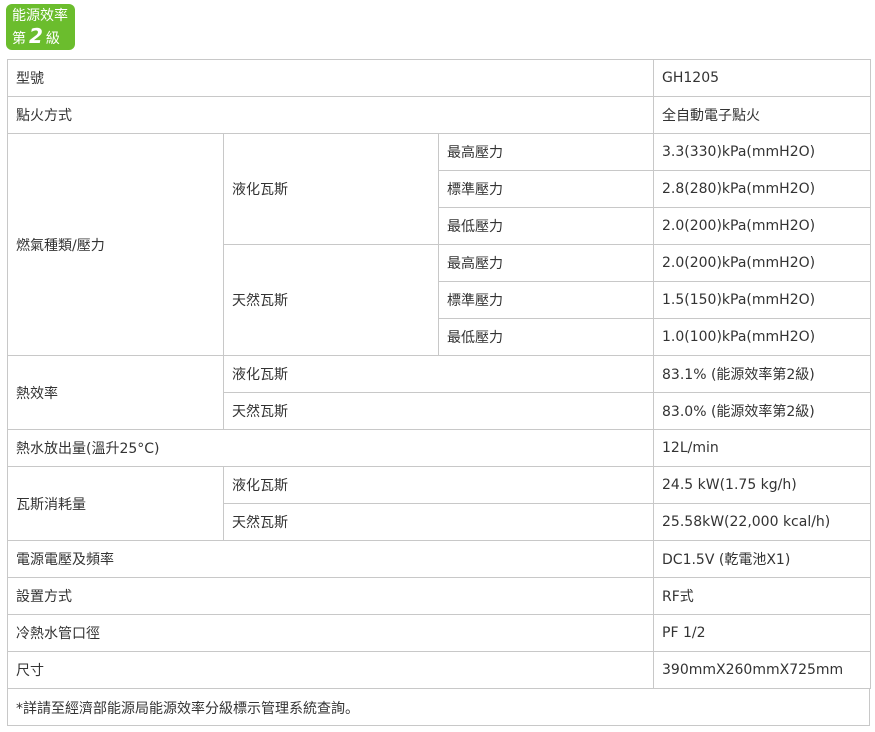  Describe the element at coordinates (36, 36) in the screenshot. I see `badge-level-number: 2` at that location.